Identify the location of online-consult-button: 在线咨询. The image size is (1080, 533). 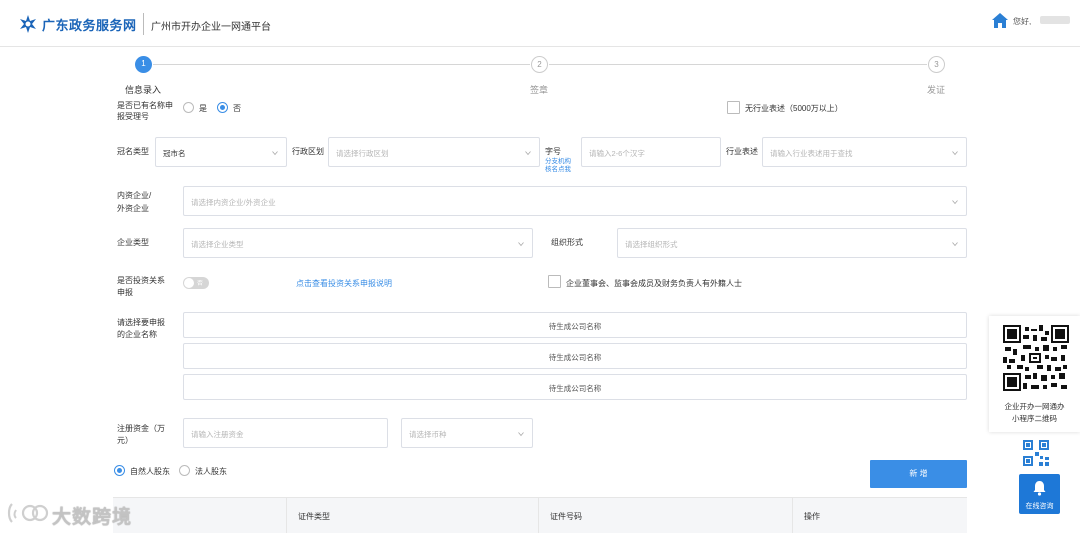
(1039, 494).